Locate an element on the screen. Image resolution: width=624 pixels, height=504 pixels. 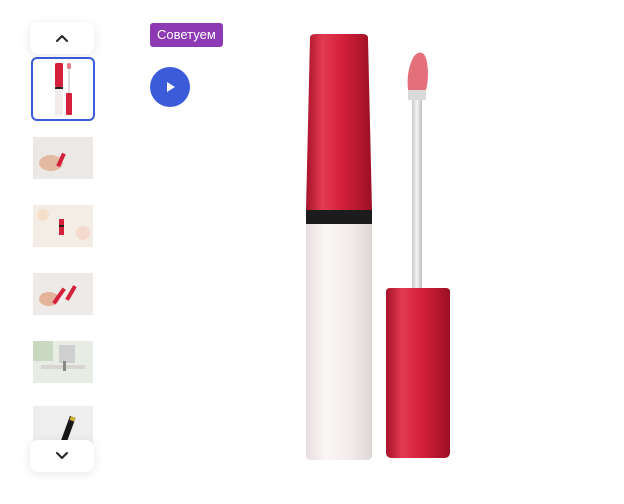
play-video-button is located at coordinates (170, 87).